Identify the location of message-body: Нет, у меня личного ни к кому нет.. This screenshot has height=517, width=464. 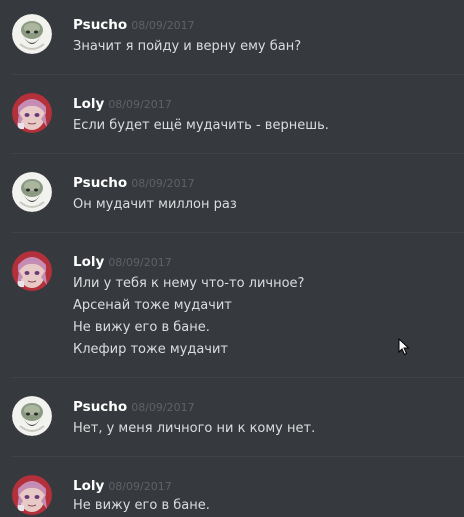
(194, 429).